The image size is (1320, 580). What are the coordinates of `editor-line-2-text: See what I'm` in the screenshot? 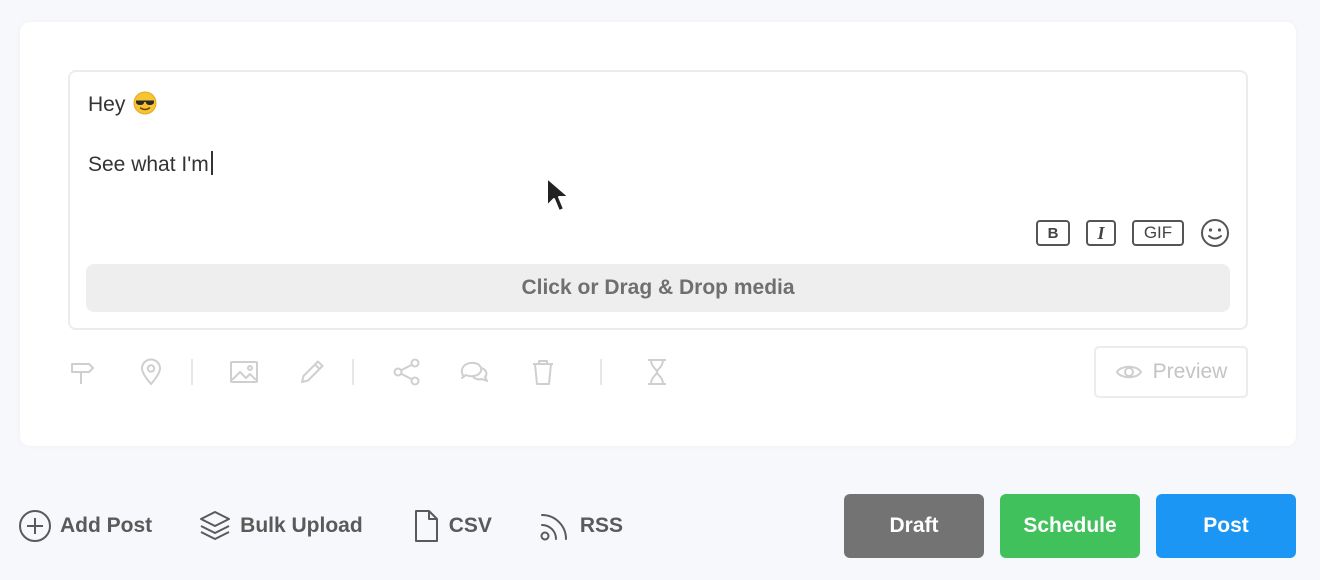 It's located at (148, 164).